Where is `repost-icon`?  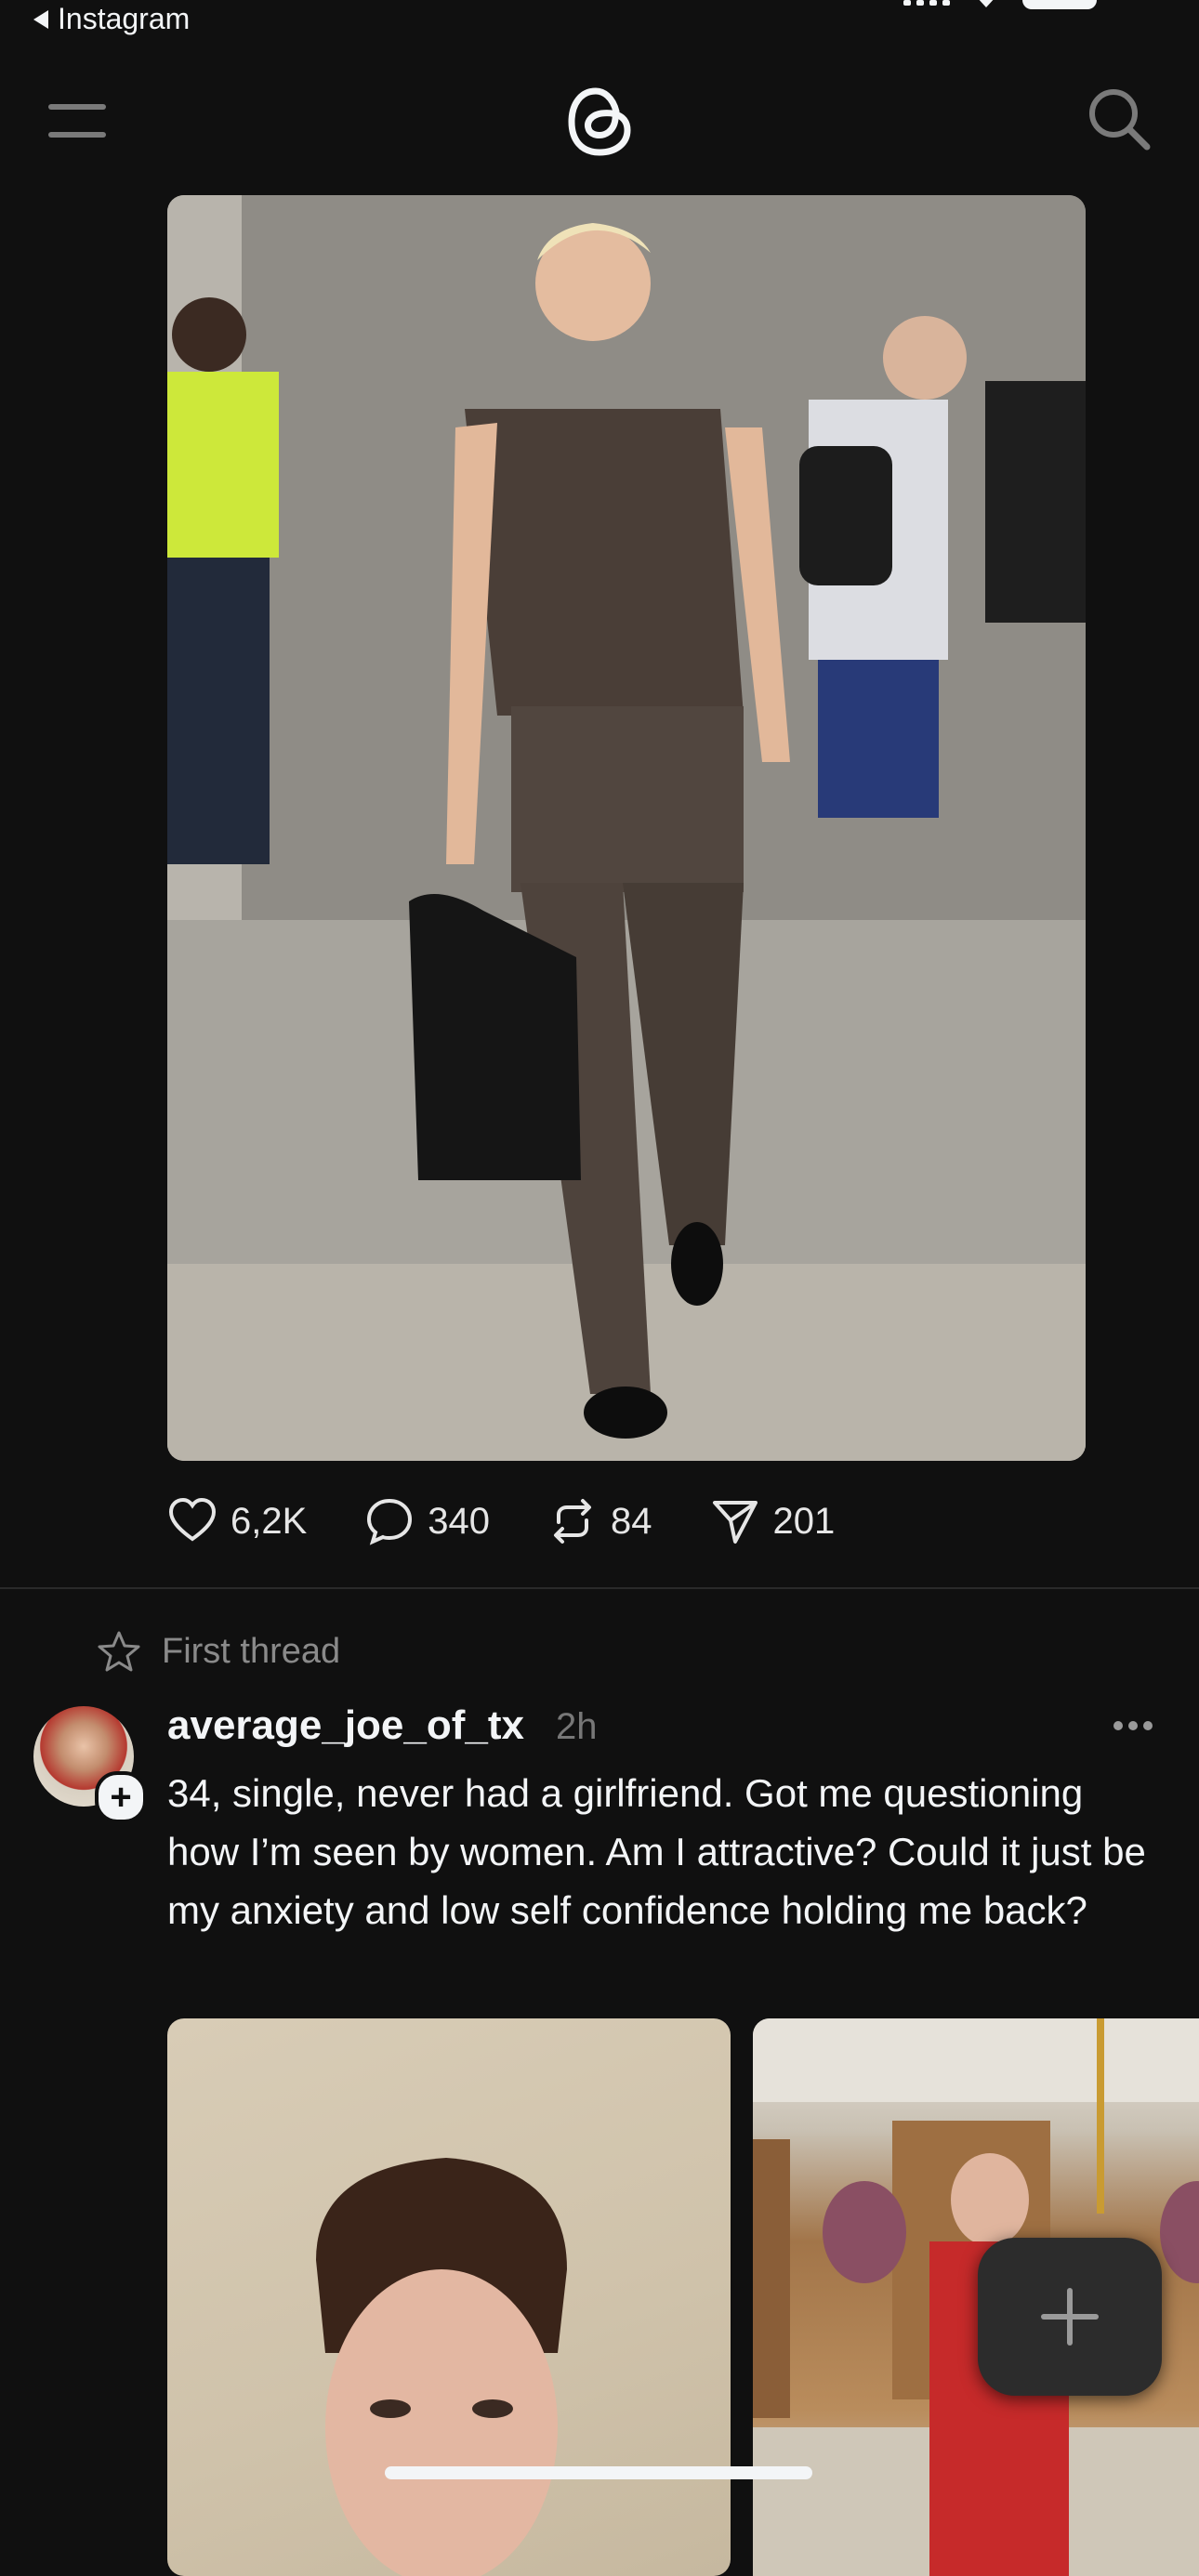 repost-icon is located at coordinates (573, 1521).